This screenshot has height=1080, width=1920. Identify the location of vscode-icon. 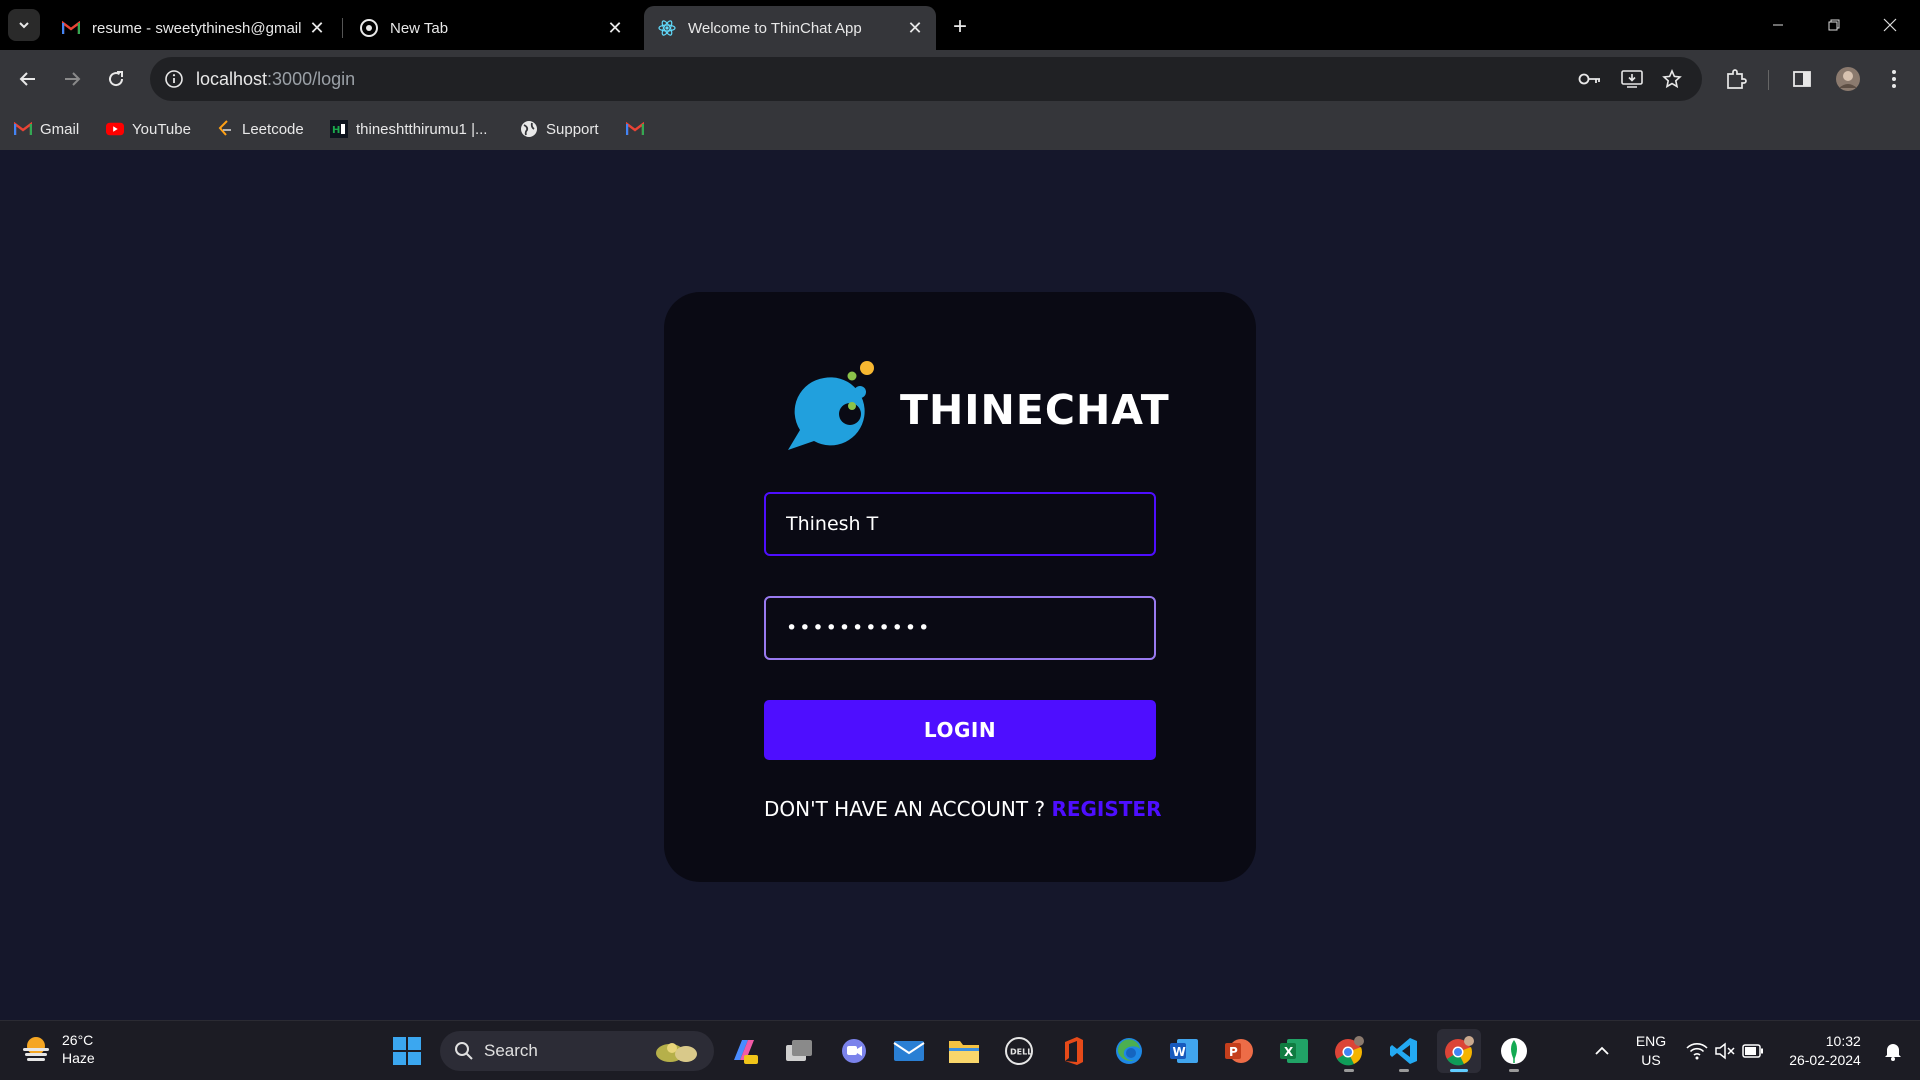
(1403, 1051).